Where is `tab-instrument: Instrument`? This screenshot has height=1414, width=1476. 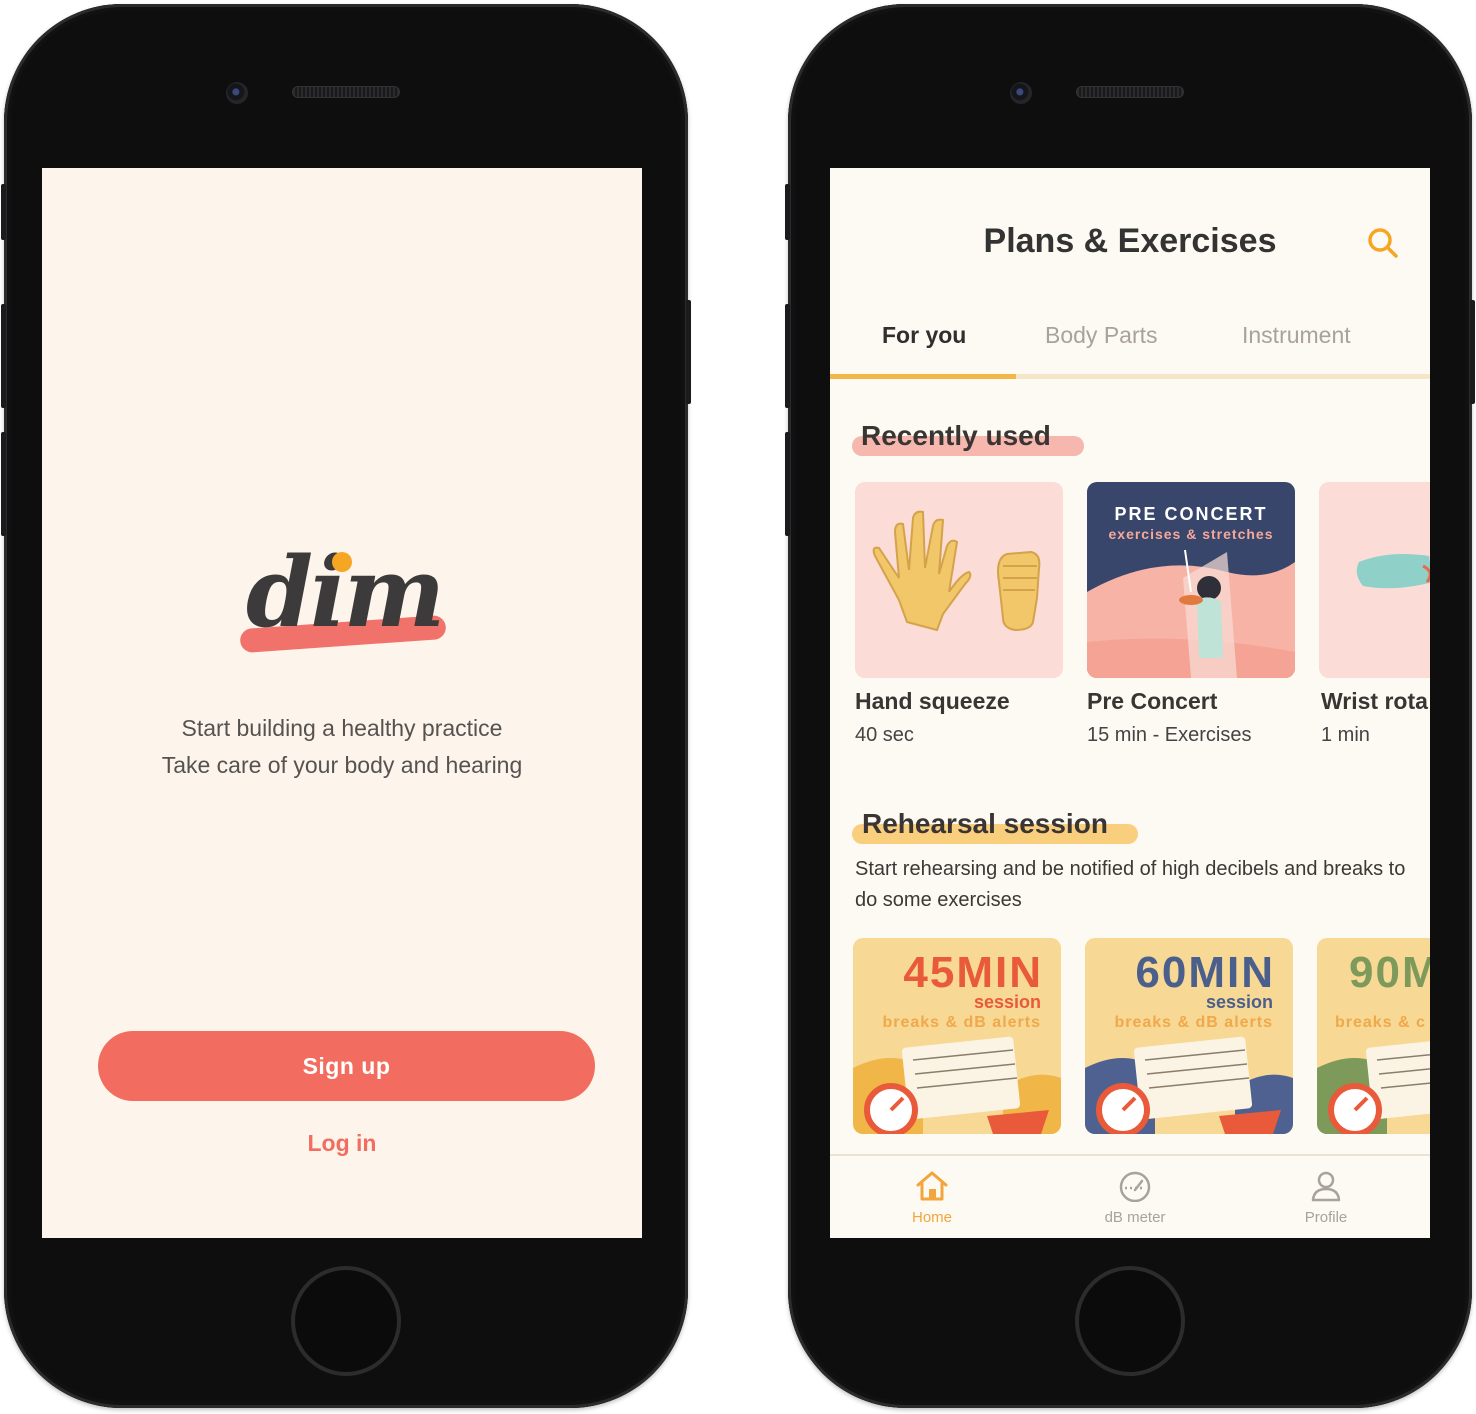
tab-instrument: Instrument is located at coordinates (1296, 335).